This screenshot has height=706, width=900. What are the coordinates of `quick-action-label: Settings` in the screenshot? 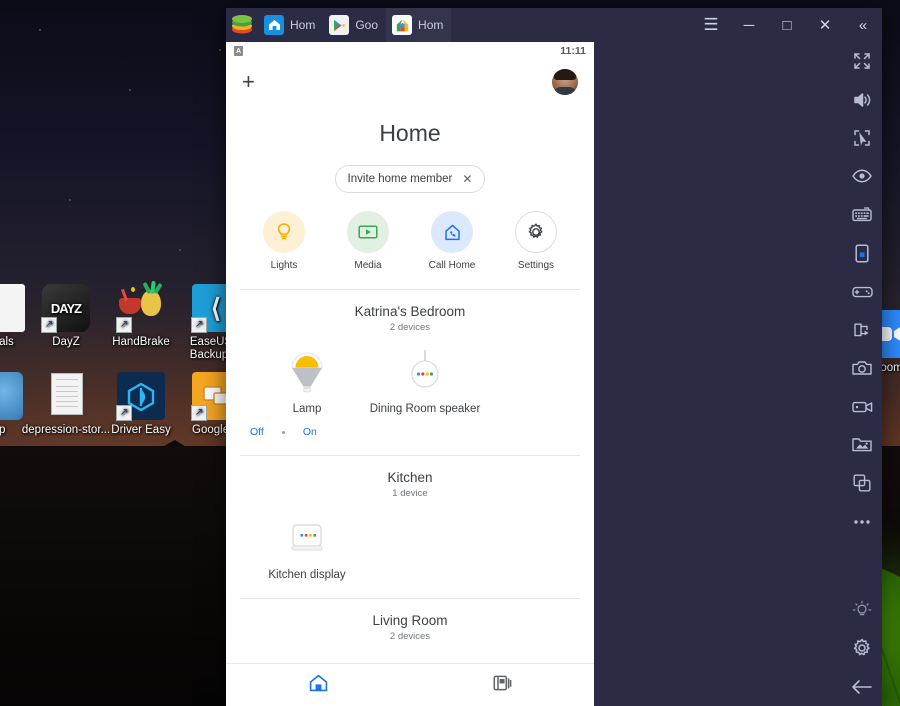 It's located at (536, 265).